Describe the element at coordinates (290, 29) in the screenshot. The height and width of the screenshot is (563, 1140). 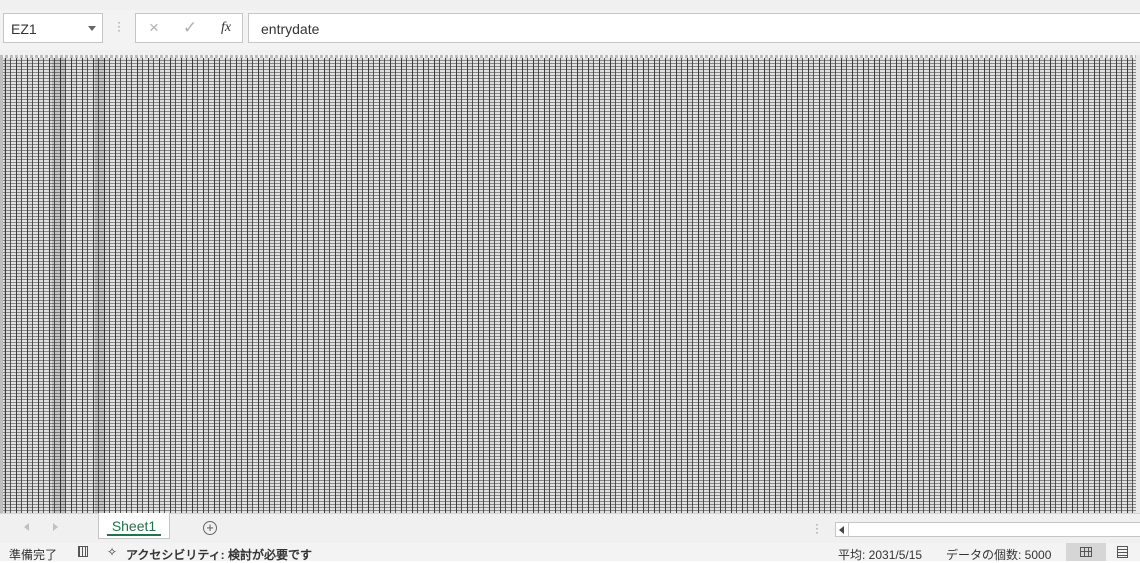
I see `formula-value: entrydate` at that location.